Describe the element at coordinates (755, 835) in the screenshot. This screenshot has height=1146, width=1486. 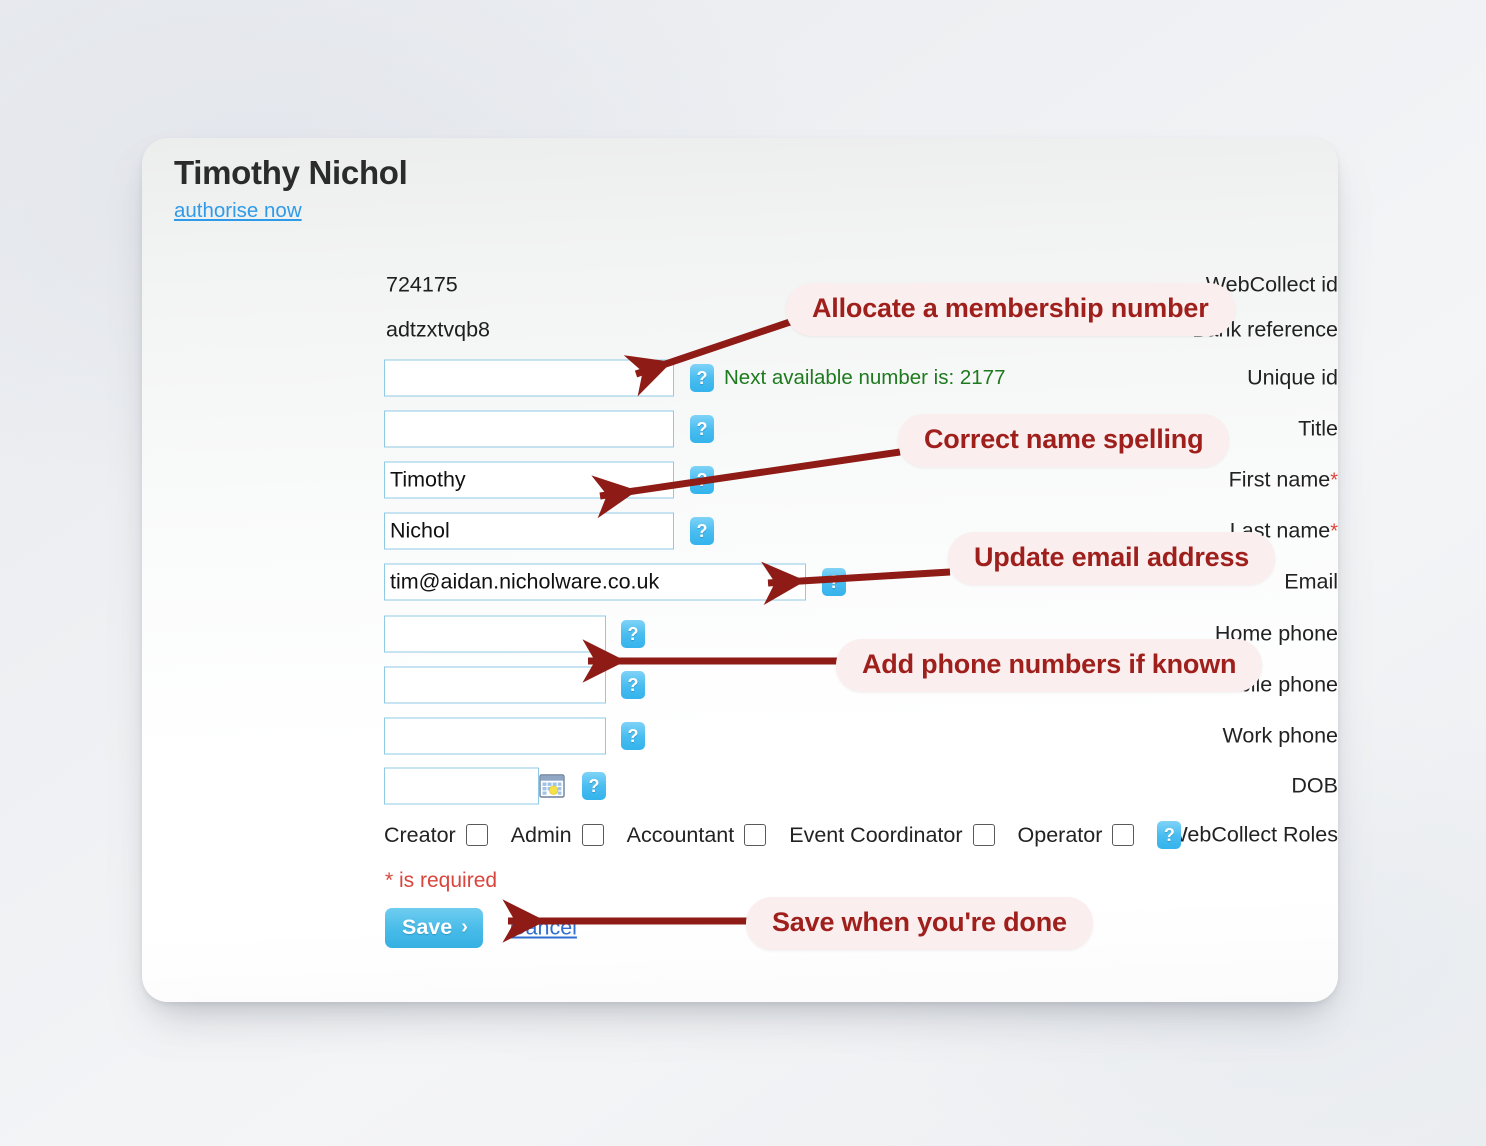
I see `role-checkbox-accountant` at that location.